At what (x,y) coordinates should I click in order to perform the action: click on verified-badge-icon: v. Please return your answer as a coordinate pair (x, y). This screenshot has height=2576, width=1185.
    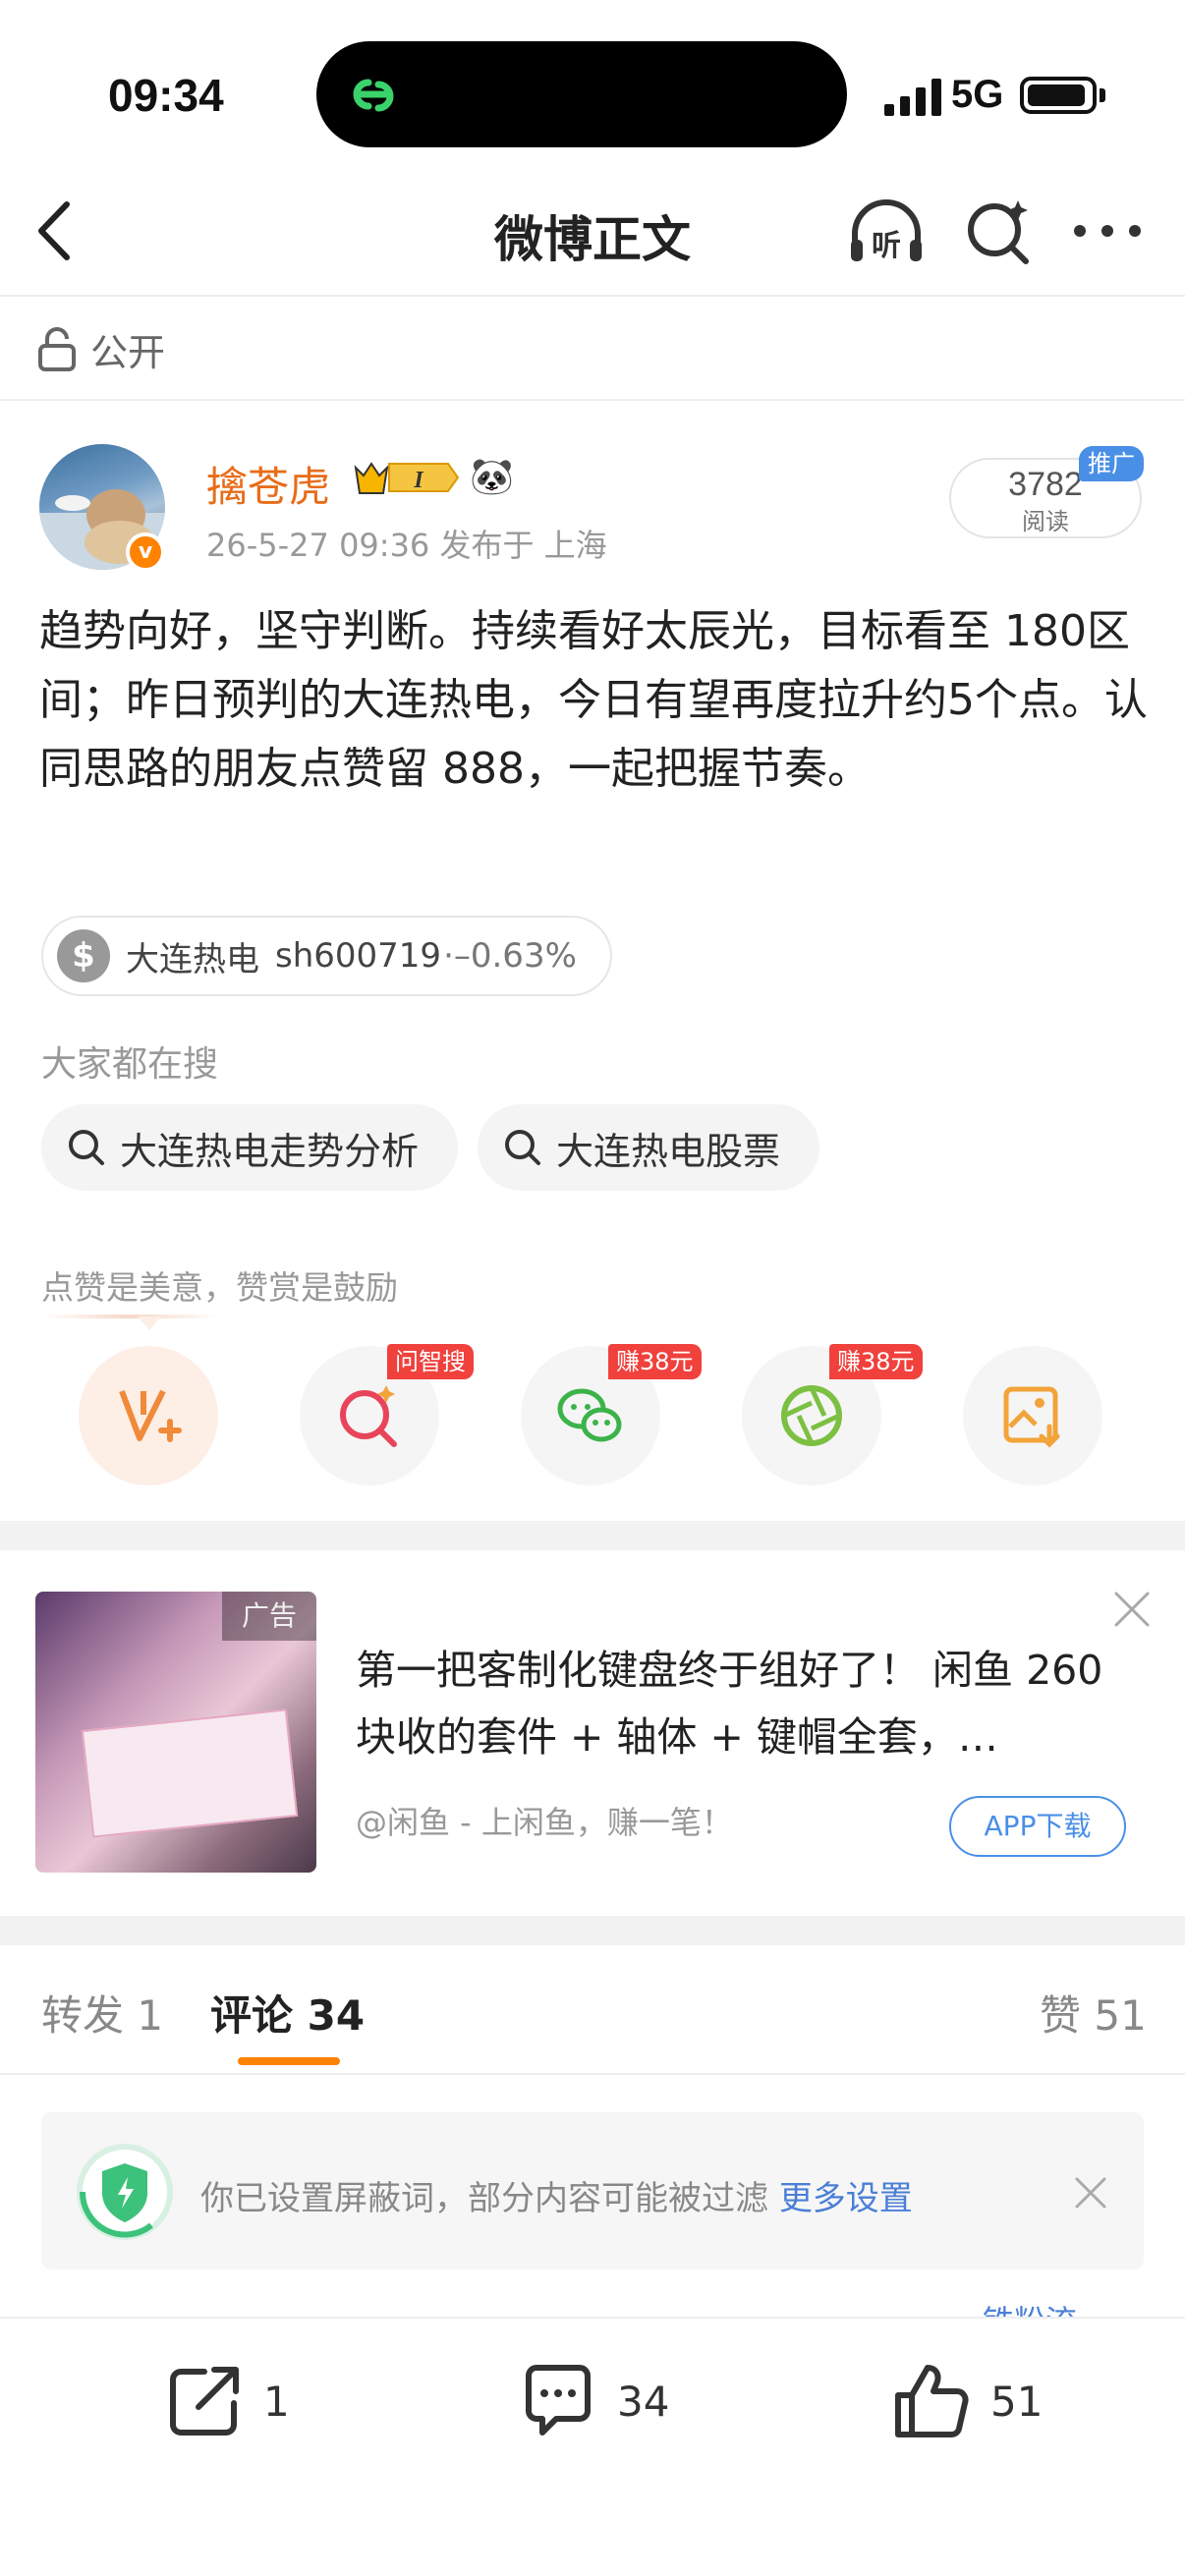
    Looking at the image, I should click on (146, 552).